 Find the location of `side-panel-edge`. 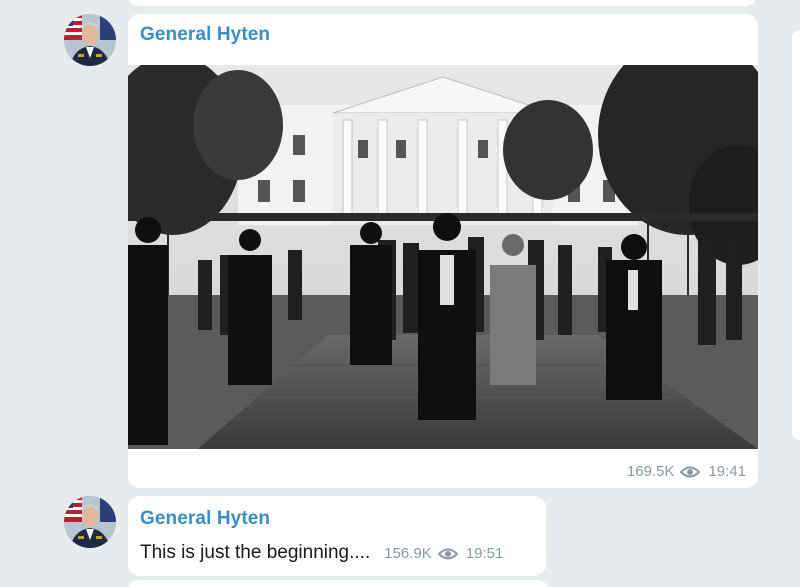

side-panel-edge is located at coordinates (796, 235).